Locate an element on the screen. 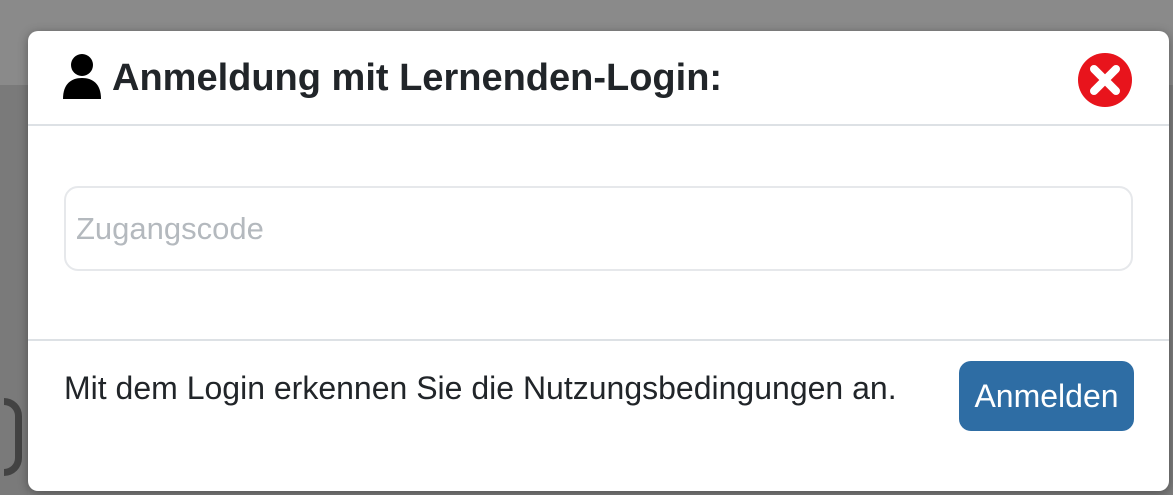  user-icon is located at coordinates (82, 76).